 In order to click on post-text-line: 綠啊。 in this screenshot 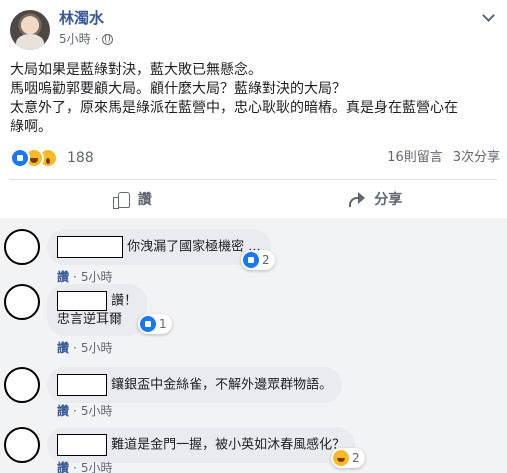, I will do `click(31, 127)`.